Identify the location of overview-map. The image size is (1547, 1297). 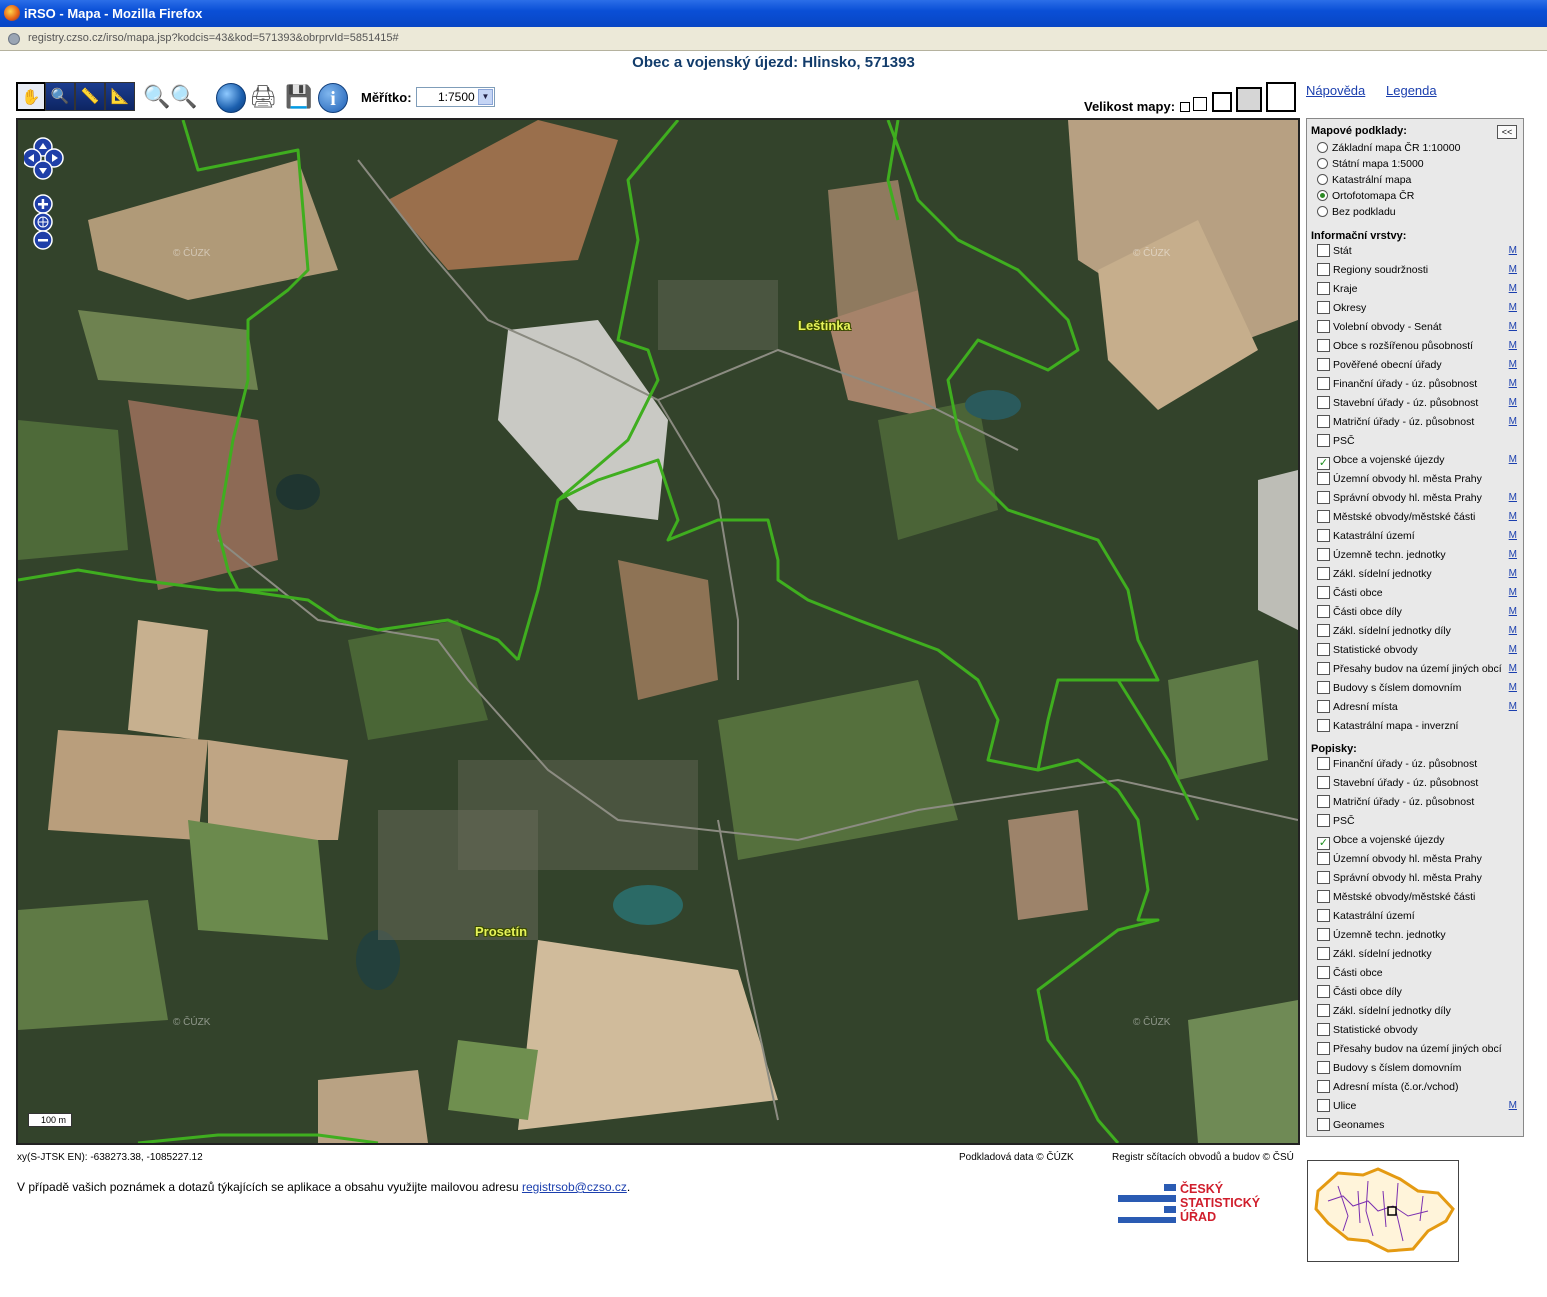
(1383, 1211).